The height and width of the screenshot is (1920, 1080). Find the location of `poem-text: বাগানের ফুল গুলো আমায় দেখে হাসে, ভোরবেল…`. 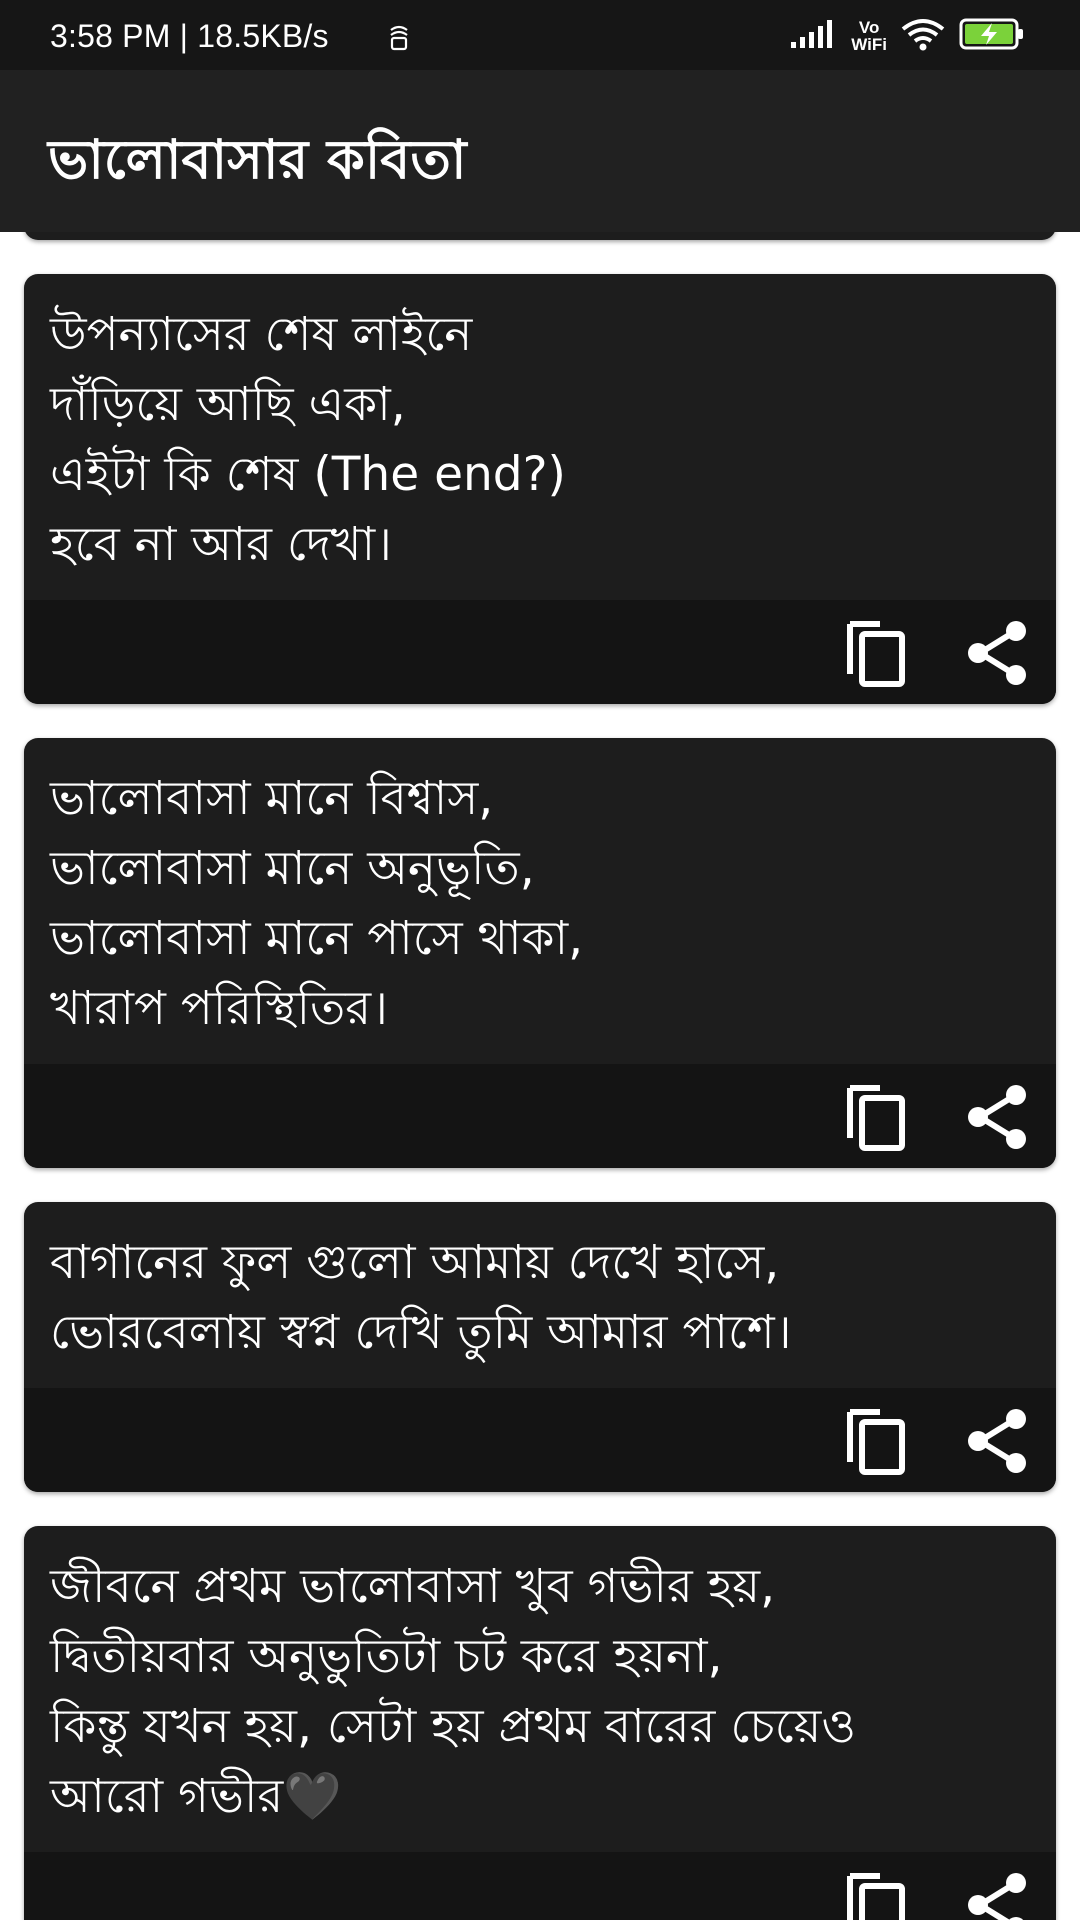

poem-text: বাগানের ফুল গুলো আমায় দেখে হাসে, ভোরবেল… is located at coordinates (421, 1297).